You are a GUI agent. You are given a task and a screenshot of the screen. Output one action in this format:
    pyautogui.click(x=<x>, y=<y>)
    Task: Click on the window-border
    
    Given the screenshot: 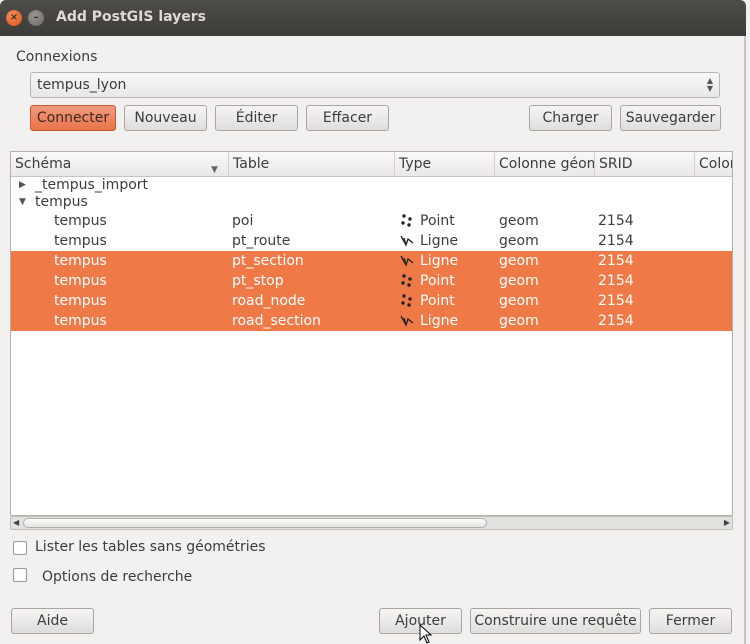 What is the action you would take?
    pyautogui.click(x=745, y=340)
    